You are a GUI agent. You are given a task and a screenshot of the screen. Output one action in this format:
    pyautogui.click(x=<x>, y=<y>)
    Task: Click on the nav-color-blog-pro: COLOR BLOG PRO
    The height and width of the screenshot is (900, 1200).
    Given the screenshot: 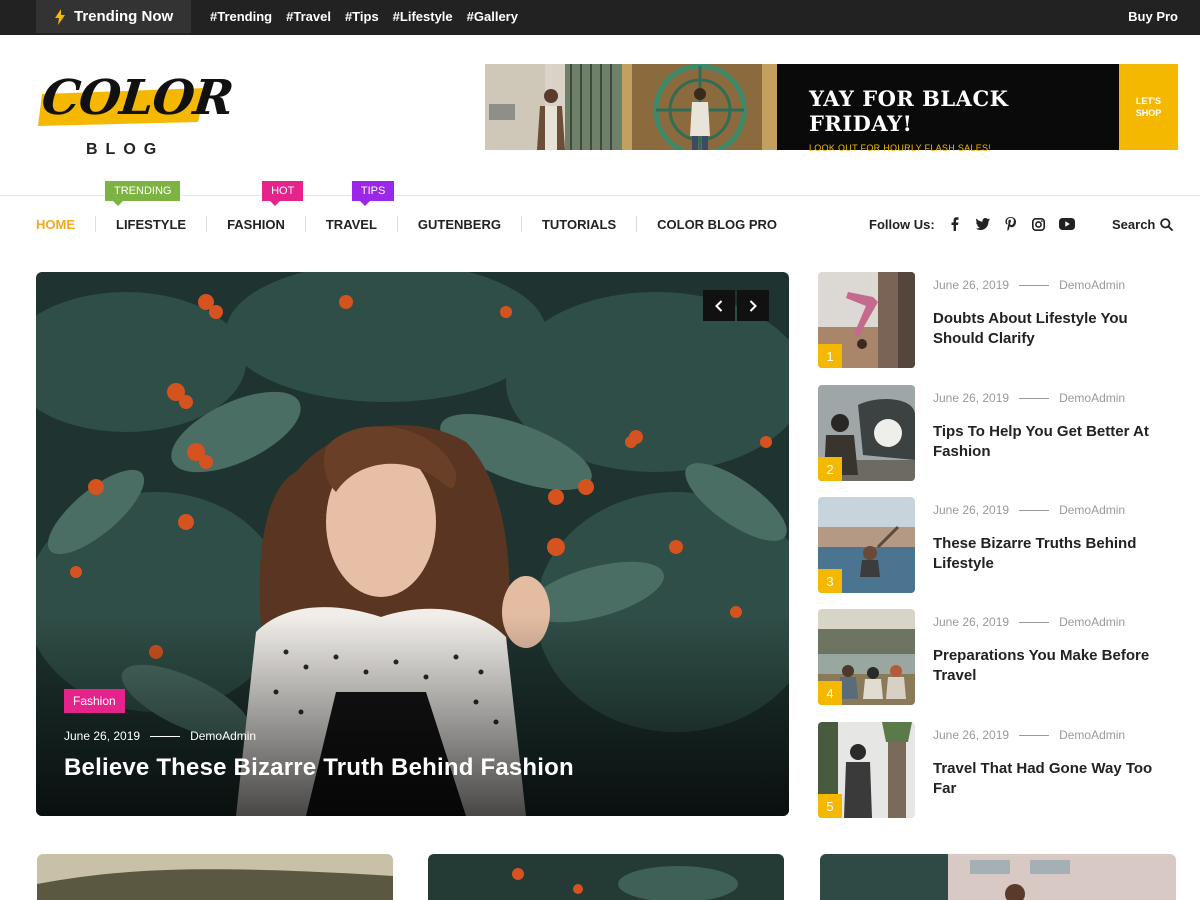 What is the action you would take?
    pyautogui.click(x=717, y=224)
    